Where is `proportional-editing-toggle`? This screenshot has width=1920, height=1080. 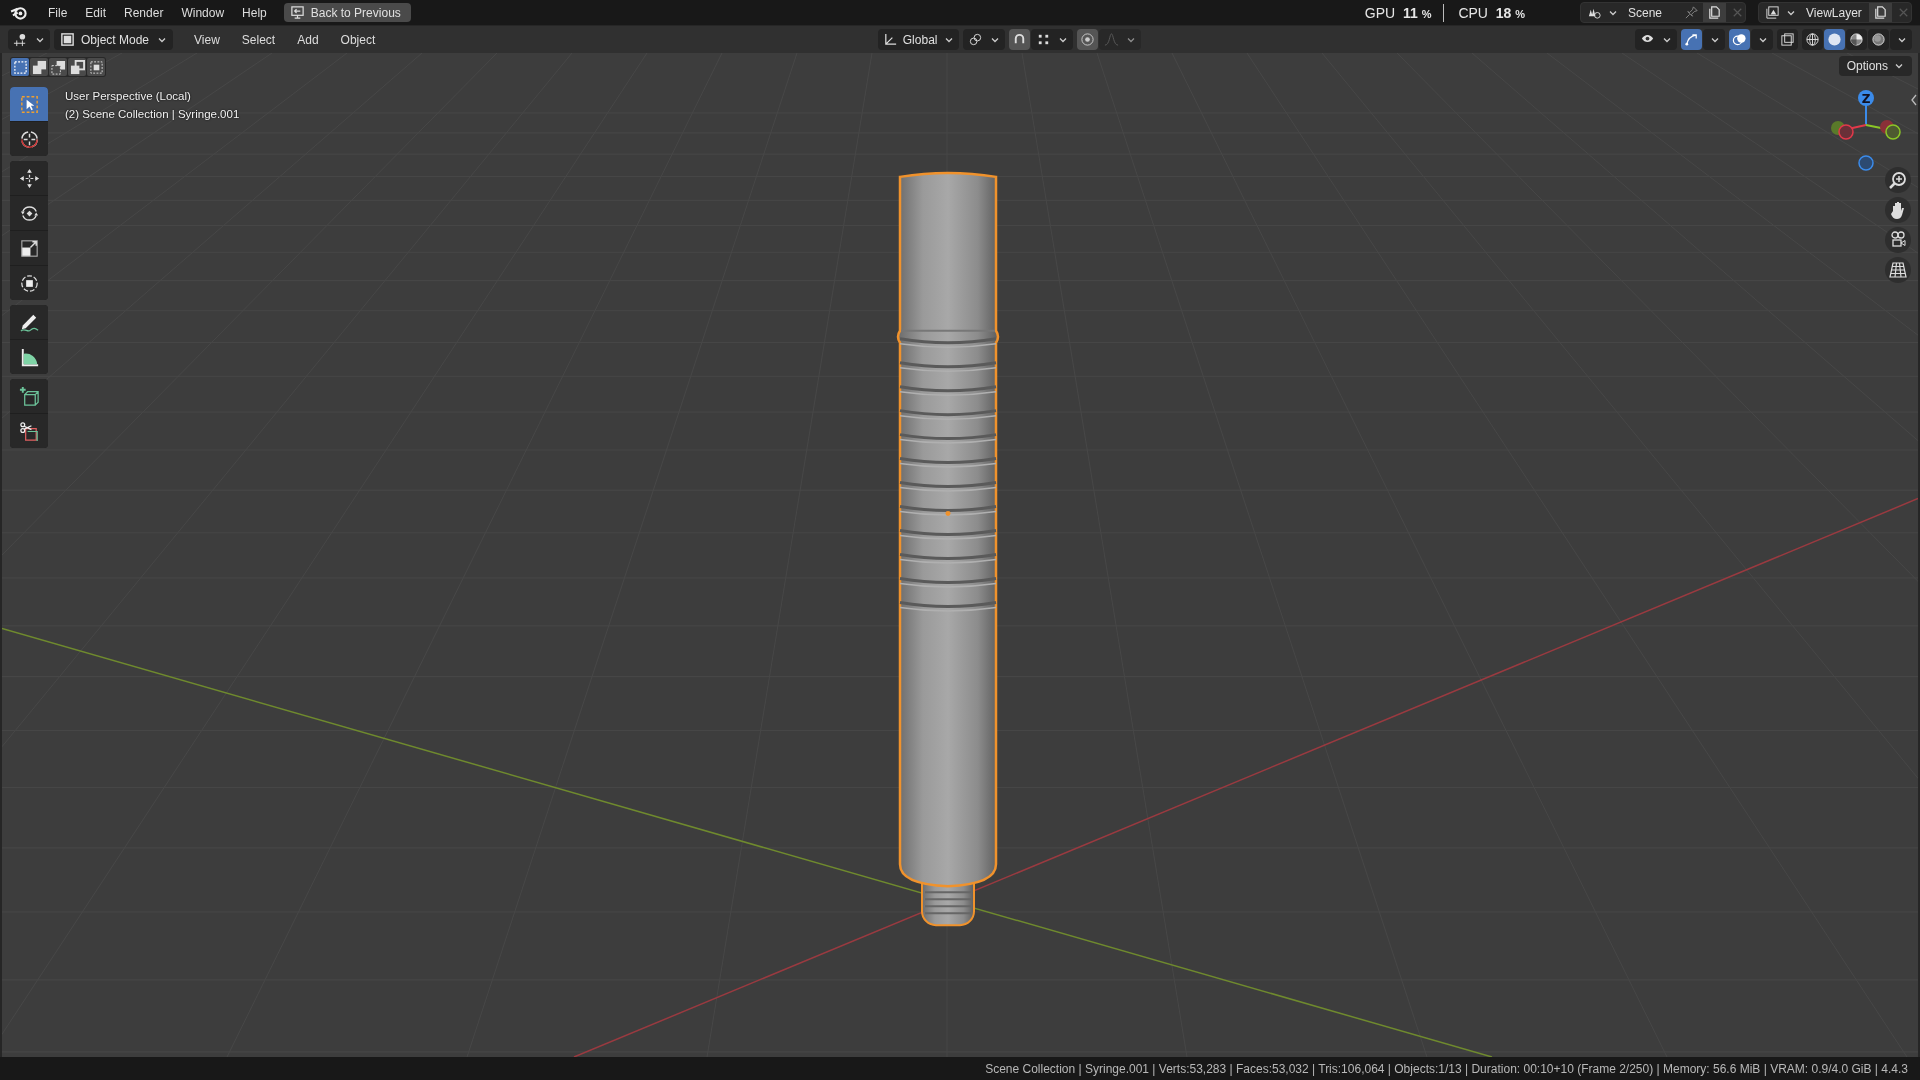
proportional-editing-toggle is located at coordinates (1088, 39).